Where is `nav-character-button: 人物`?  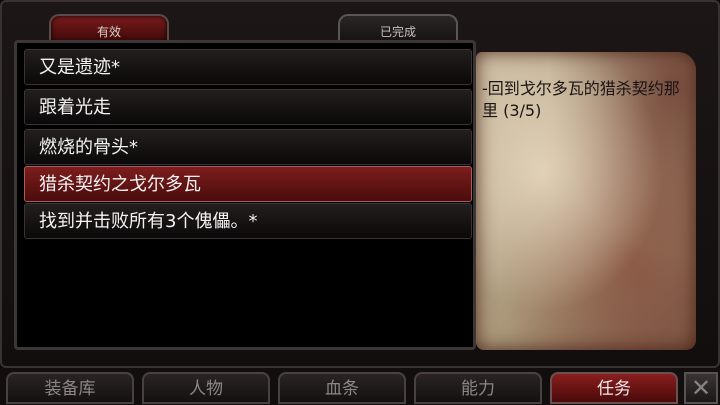 nav-character-button: 人物 is located at coordinates (206, 388).